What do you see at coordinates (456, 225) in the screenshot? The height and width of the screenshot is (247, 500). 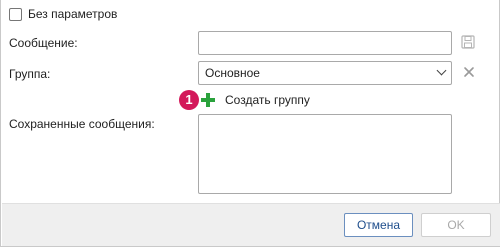 I see `ok-button: OK` at bounding box center [456, 225].